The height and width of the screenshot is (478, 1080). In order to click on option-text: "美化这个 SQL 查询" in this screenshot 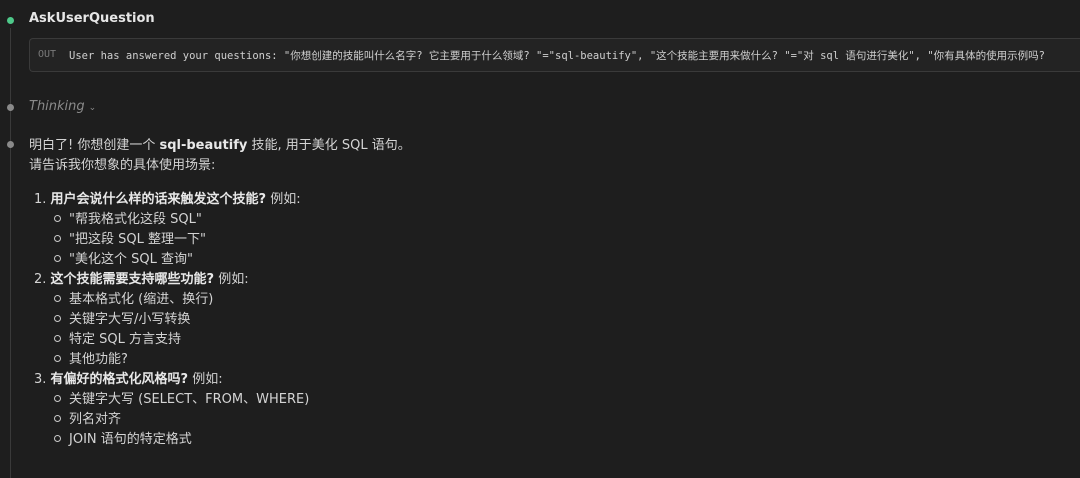, I will do `click(131, 259)`.